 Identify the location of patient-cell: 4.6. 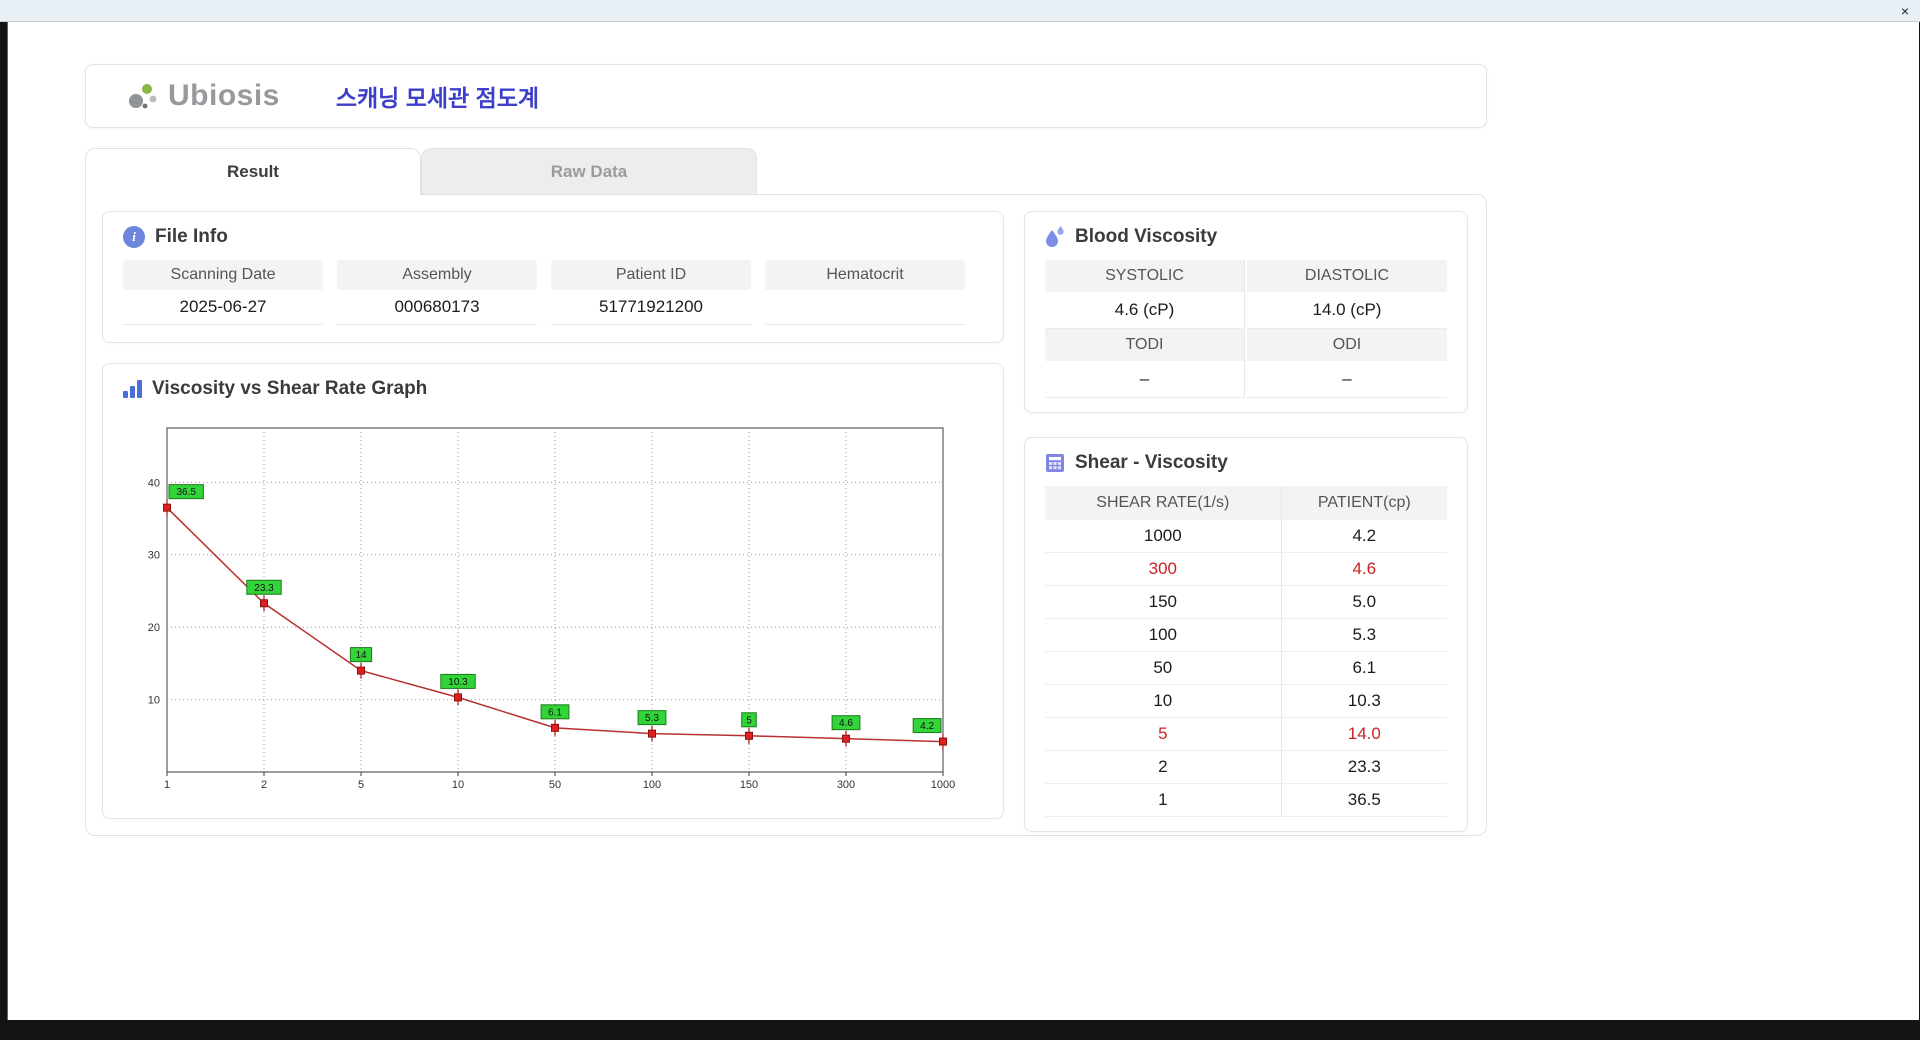
(1364, 569).